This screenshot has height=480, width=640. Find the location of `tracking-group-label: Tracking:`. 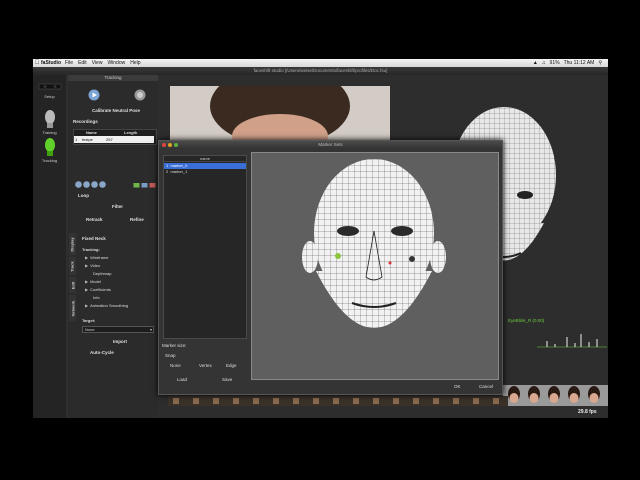

tracking-group-label: Tracking: is located at coordinates (91, 249).